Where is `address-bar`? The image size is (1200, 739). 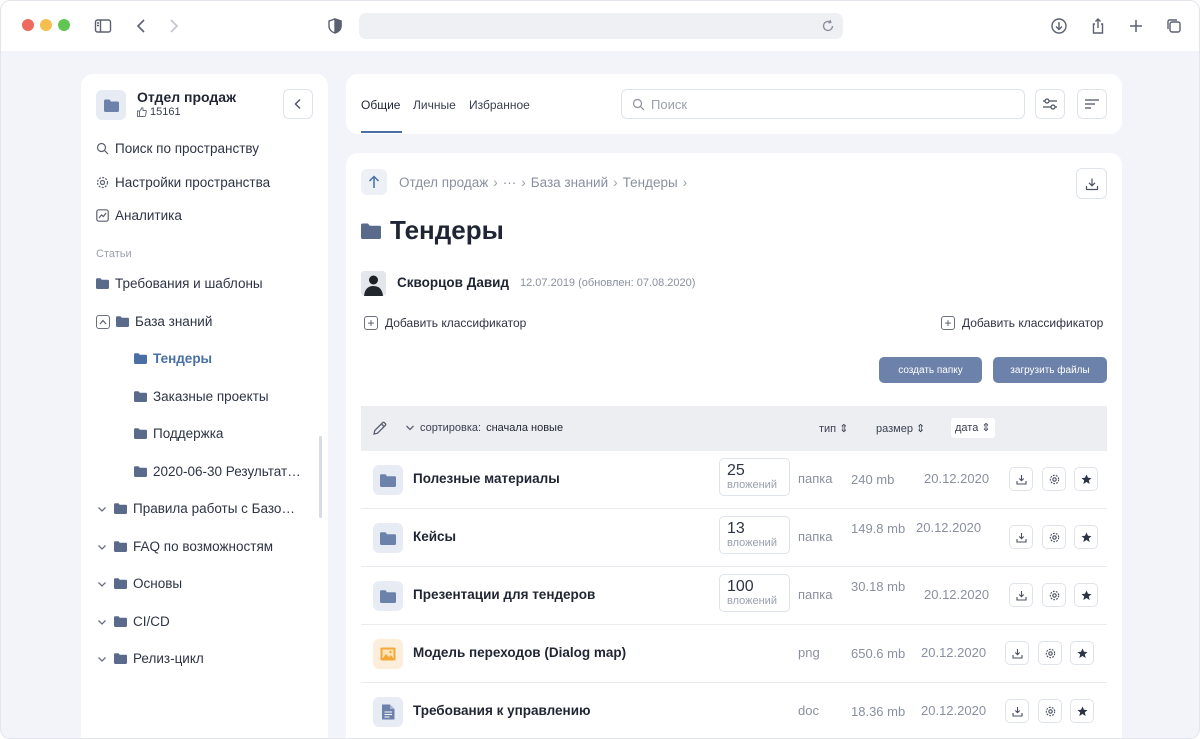 address-bar is located at coordinates (601, 26).